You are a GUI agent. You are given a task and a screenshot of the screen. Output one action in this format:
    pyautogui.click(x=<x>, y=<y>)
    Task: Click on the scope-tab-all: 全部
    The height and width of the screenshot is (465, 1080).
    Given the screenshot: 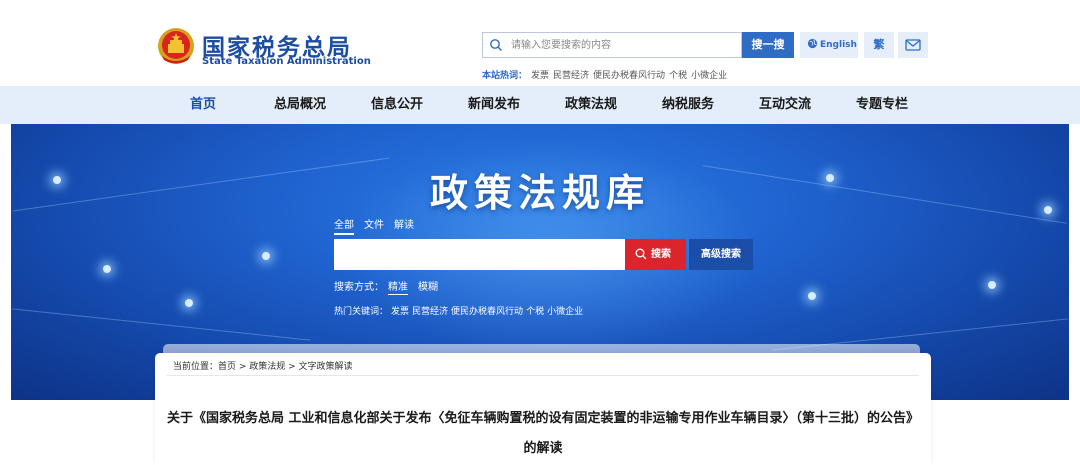 What is the action you would take?
    pyautogui.click(x=344, y=225)
    